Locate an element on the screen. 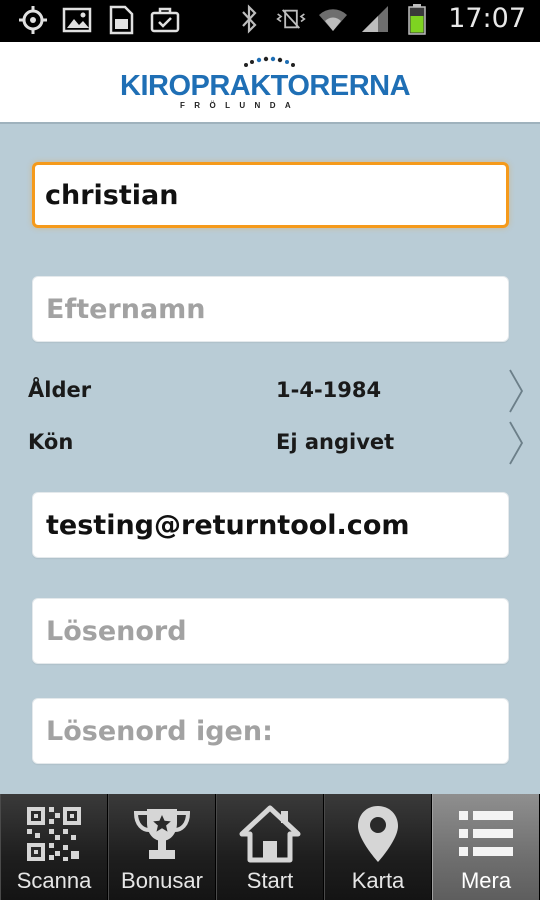 The height and width of the screenshot is (900, 540). brand-logo: KIROPRAKTORERNA FRÖLUNDA is located at coordinates (270, 86).